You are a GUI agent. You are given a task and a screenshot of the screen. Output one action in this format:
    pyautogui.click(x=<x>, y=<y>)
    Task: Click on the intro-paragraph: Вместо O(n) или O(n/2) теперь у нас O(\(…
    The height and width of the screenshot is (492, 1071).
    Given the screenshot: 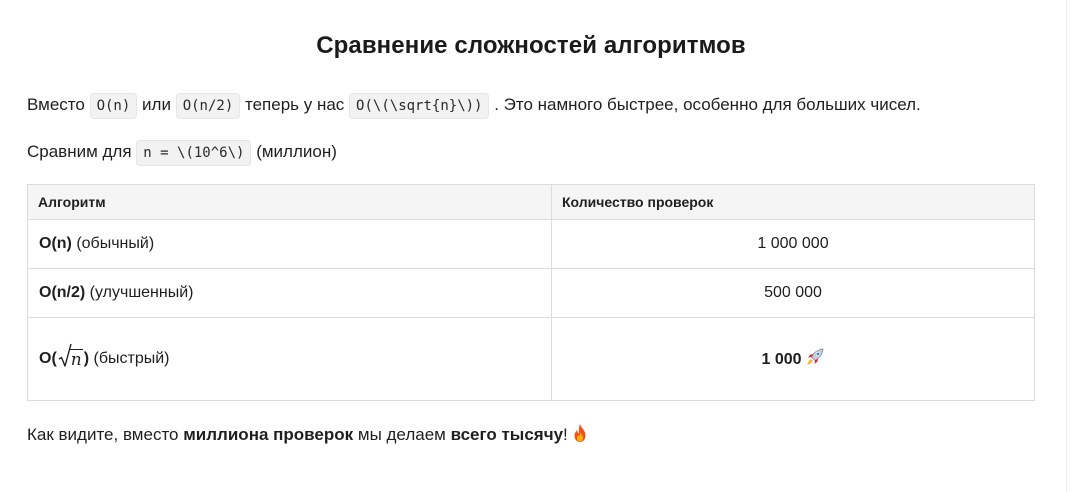 What is the action you would take?
    pyautogui.click(x=474, y=105)
    